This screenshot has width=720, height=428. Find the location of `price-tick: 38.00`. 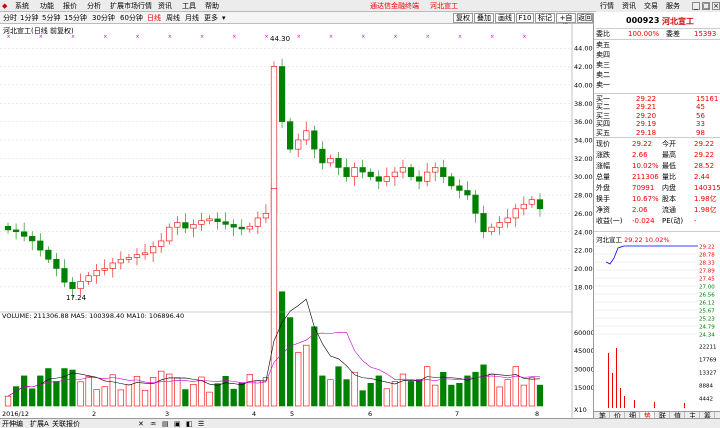

price-tick: 38.00 is located at coordinates (583, 104).